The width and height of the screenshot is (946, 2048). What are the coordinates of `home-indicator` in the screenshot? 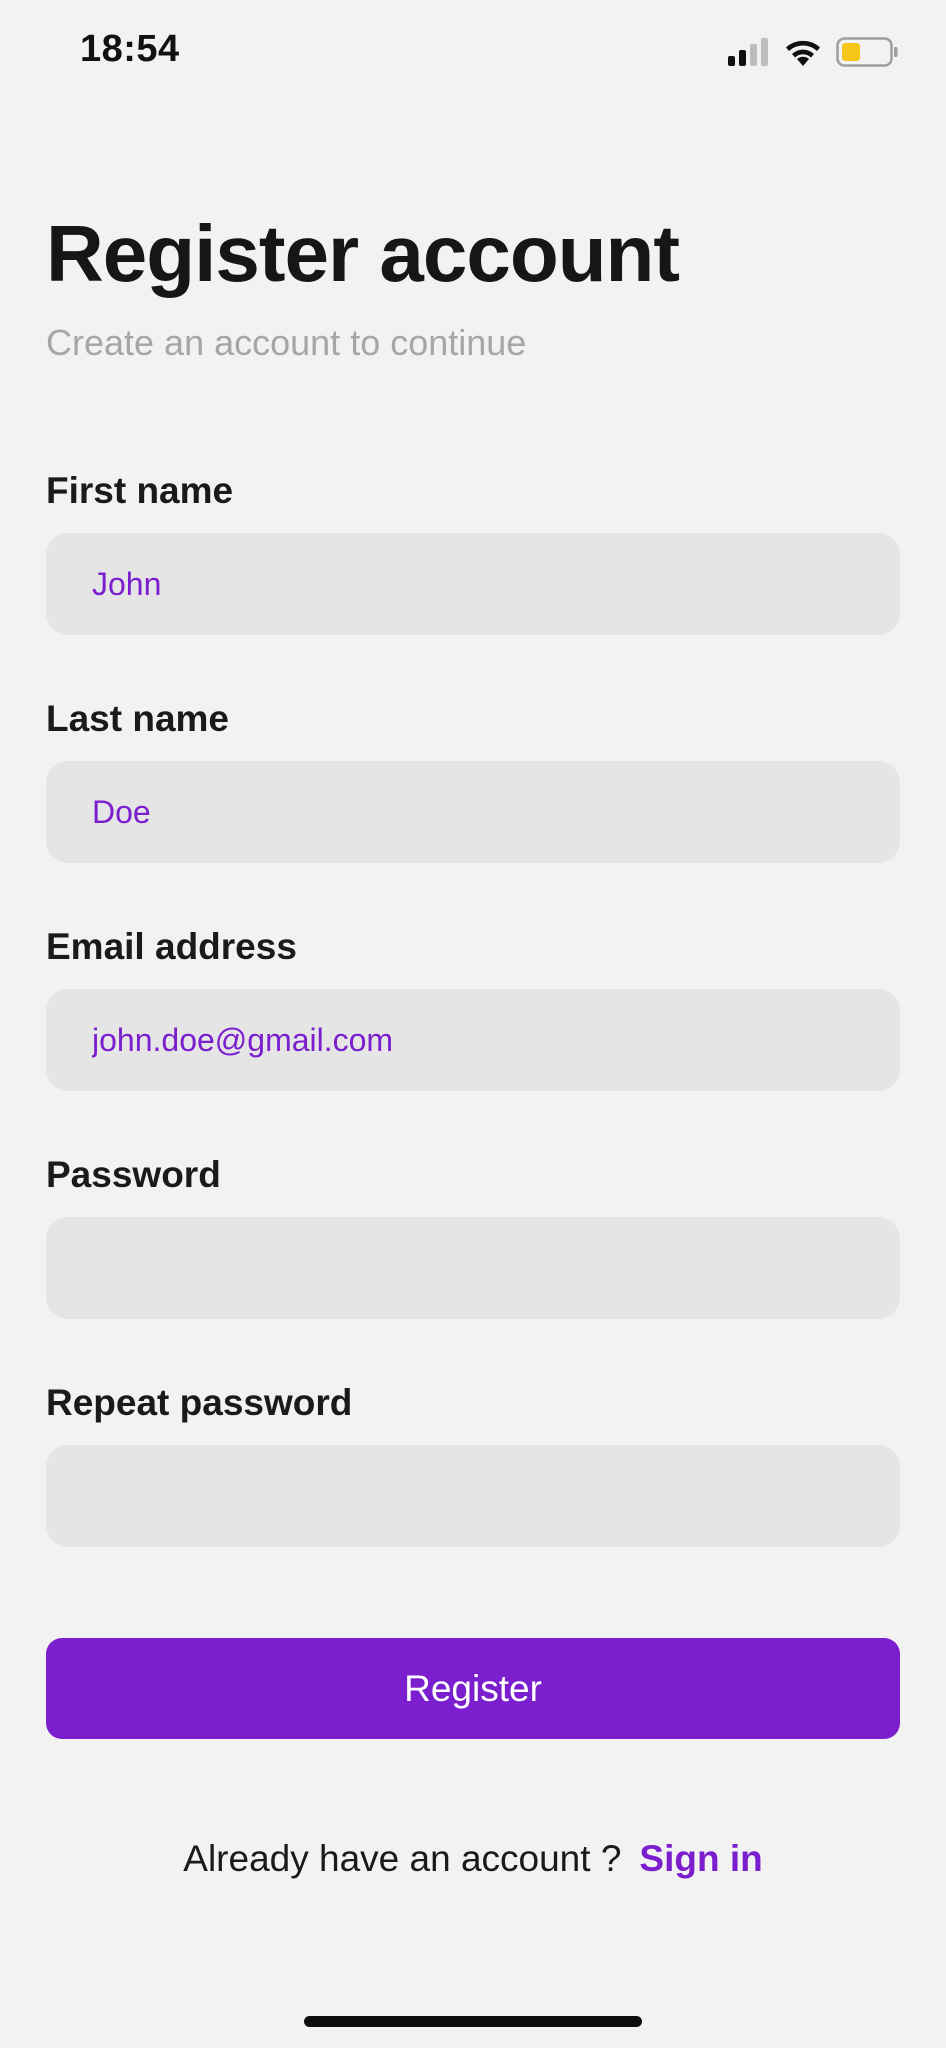 It's located at (473, 2021).